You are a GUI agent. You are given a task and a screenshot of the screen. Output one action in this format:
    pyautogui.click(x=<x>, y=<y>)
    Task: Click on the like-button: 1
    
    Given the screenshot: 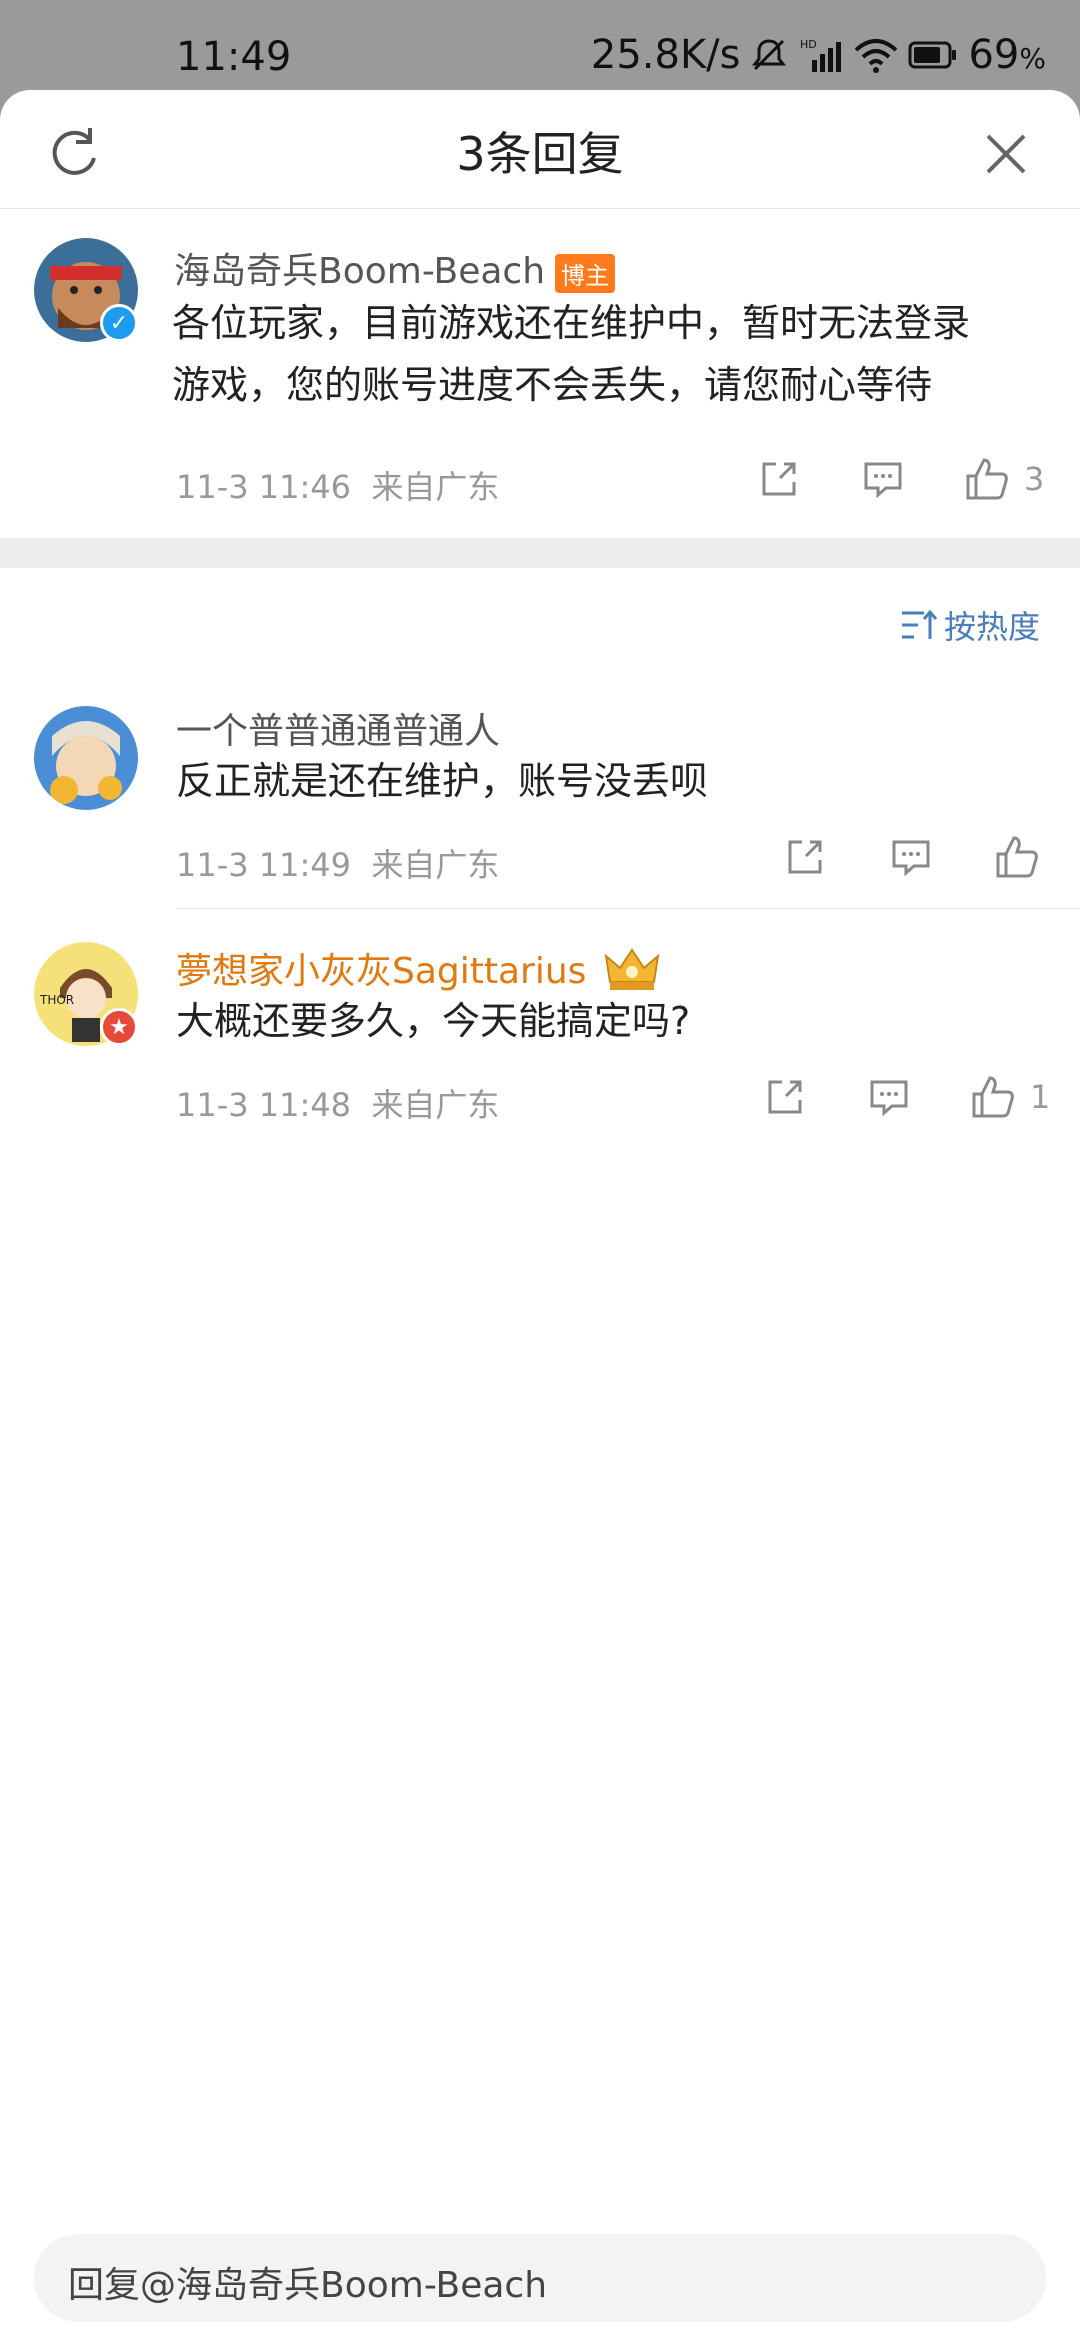 What is the action you would take?
    pyautogui.click(x=1010, y=1097)
    